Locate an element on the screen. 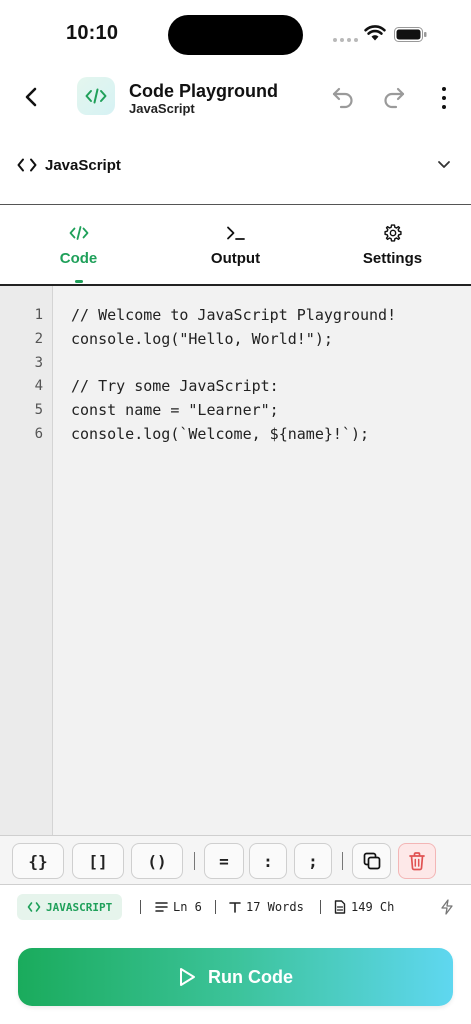 This screenshot has height=1024, width=471. status-bar: 10:10 is located at coordinates (235, 35).